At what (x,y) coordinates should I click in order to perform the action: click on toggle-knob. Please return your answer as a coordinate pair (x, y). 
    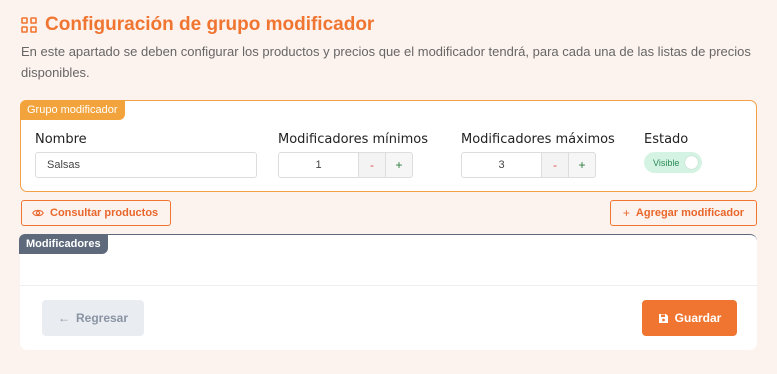
    Looking at the image, I should click on (691, 162).